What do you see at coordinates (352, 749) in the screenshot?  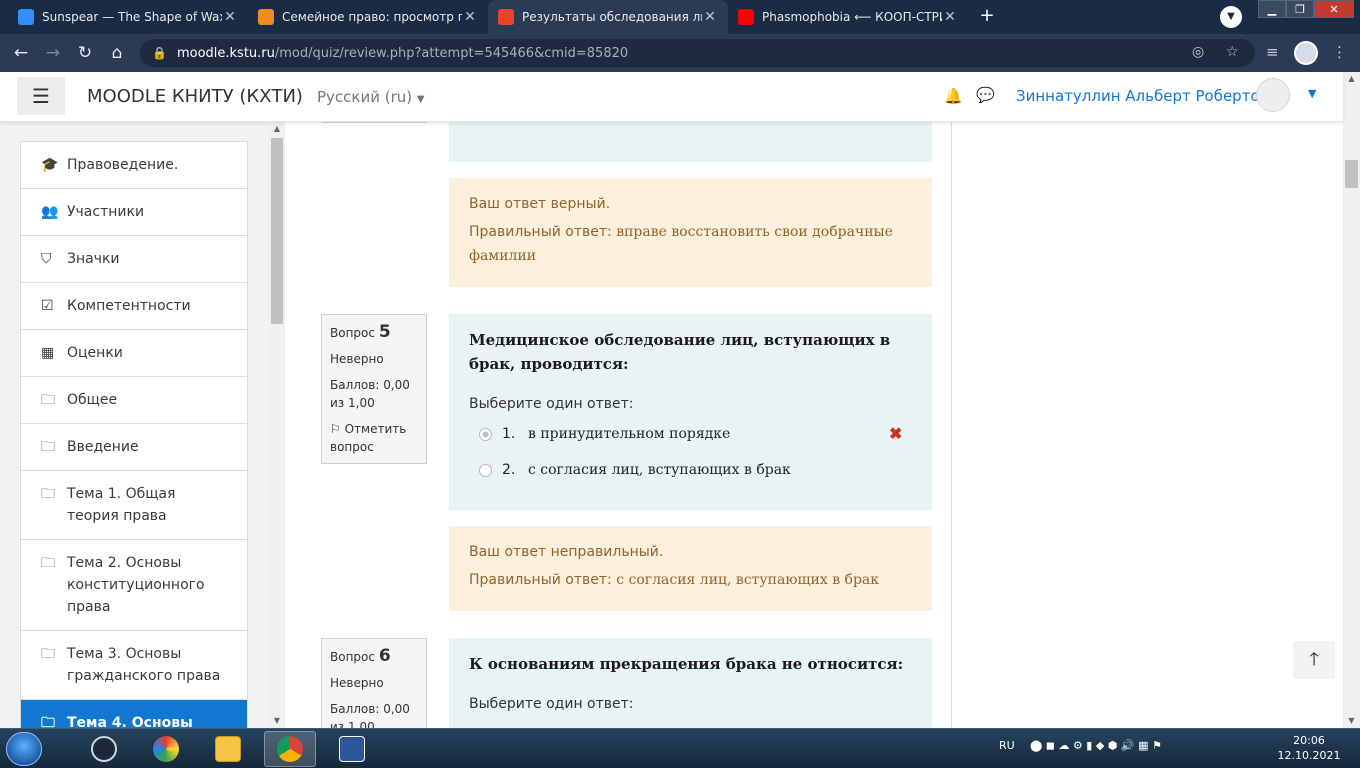 I see `taskbar-app-word` at bounding box center [352, 749].